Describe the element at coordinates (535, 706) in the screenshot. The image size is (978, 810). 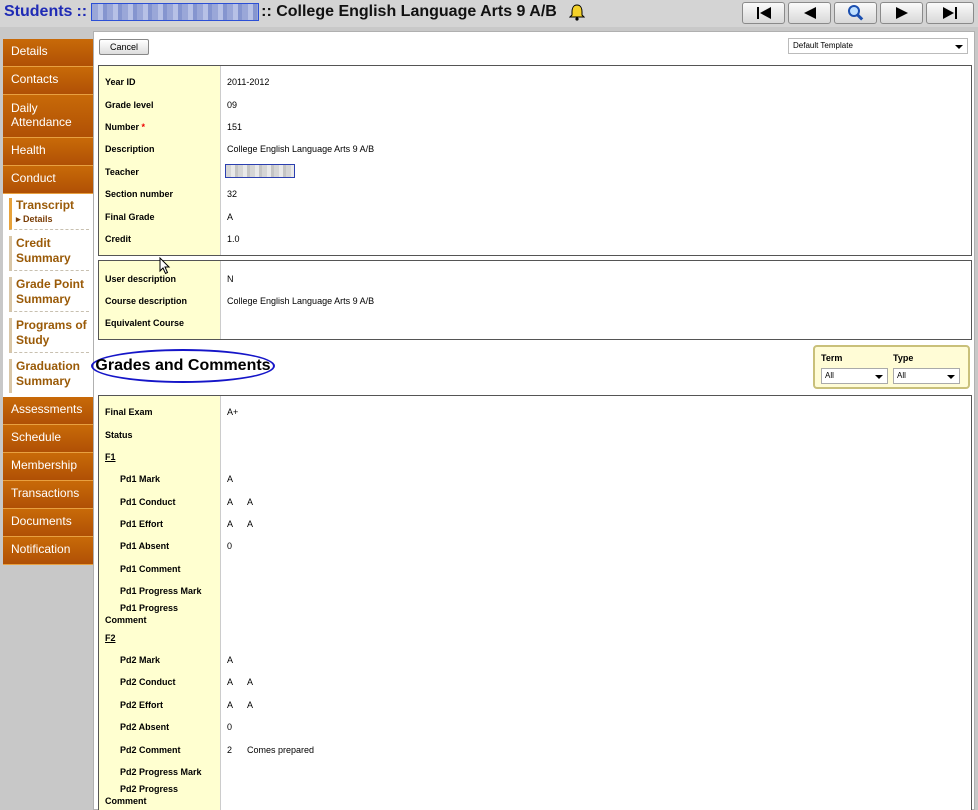
I see `grade-row-pd2-effort: Pd2 Effort A A` at that location.